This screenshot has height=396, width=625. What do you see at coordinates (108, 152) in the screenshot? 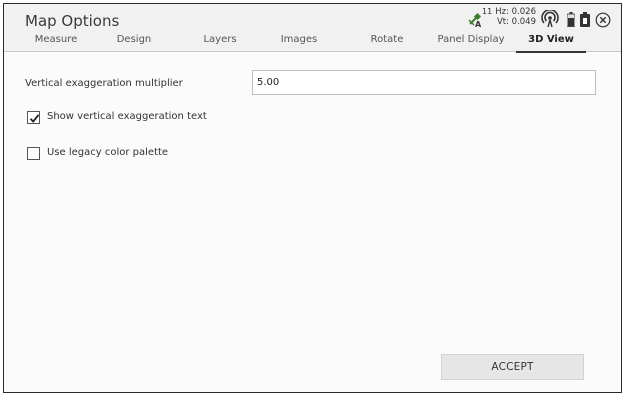
I see `legacy-palette-label: Use legacy color palette` at bounding box center [108, 152].